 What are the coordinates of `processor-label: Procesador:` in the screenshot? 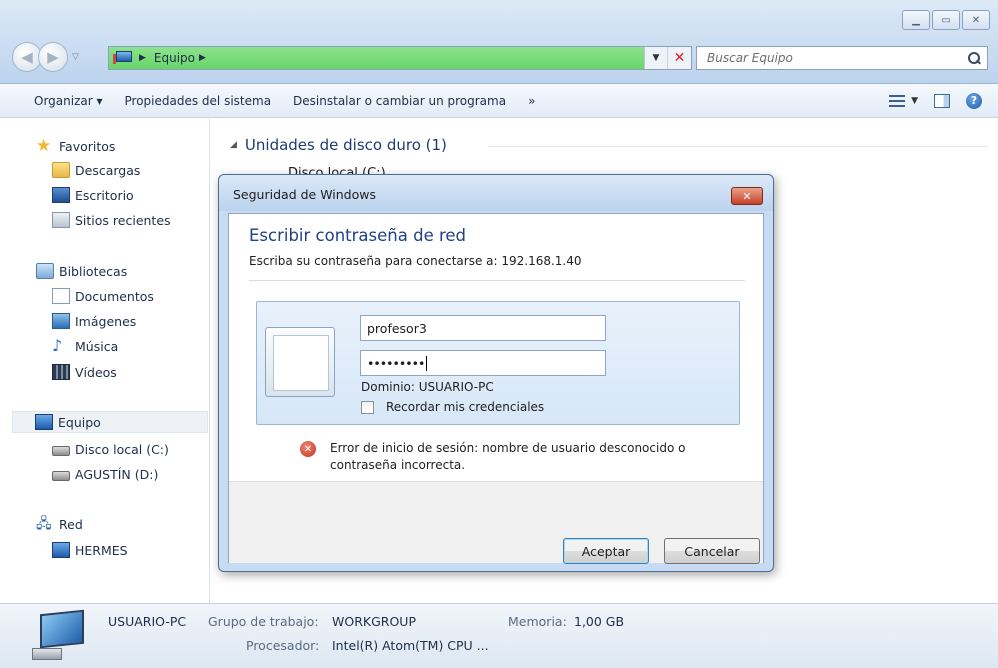 It's located at (283, 645).